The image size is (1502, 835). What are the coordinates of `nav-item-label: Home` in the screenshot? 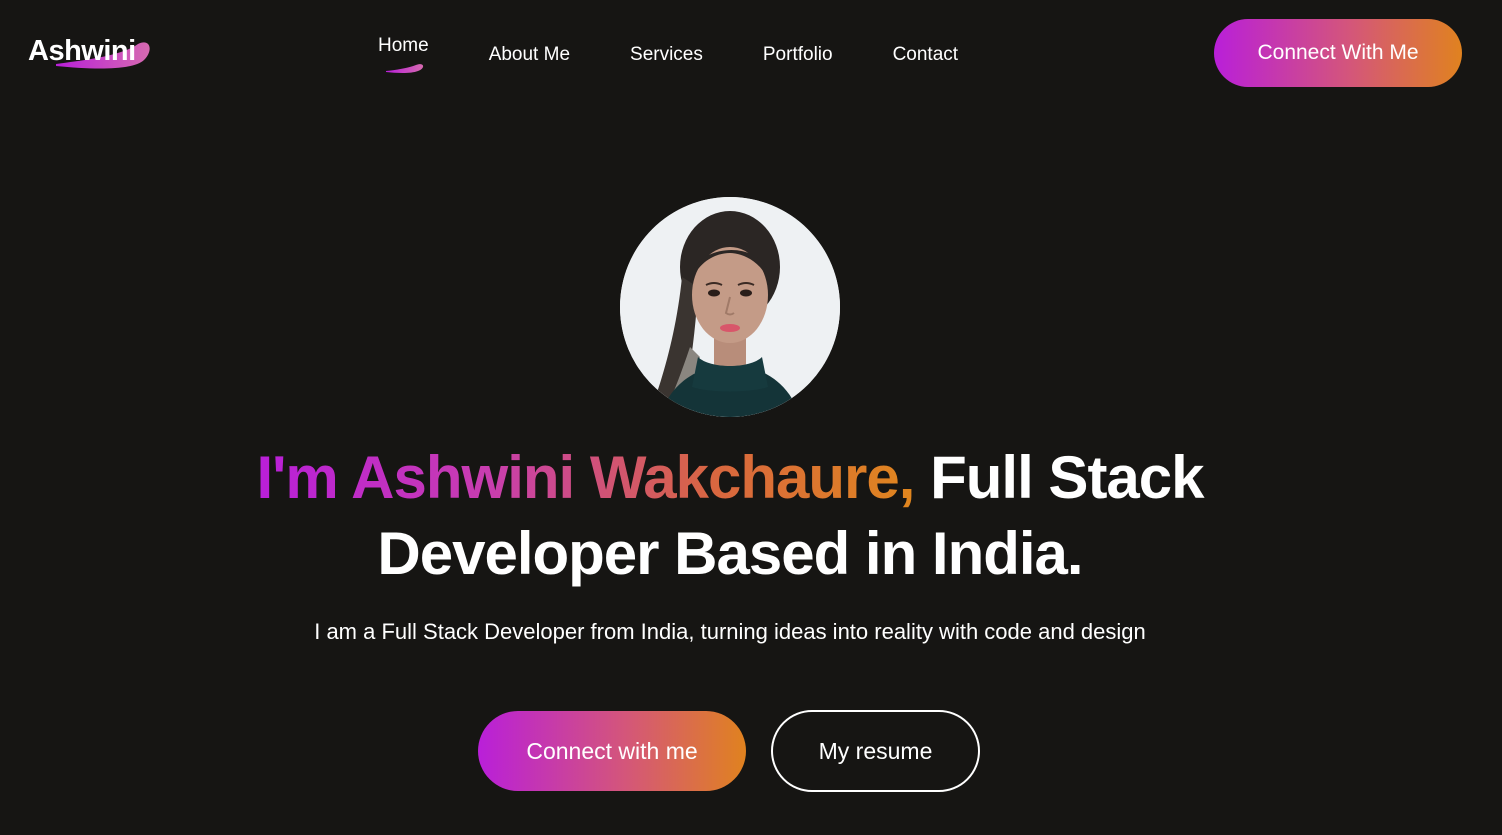 It's located at (403, 45).